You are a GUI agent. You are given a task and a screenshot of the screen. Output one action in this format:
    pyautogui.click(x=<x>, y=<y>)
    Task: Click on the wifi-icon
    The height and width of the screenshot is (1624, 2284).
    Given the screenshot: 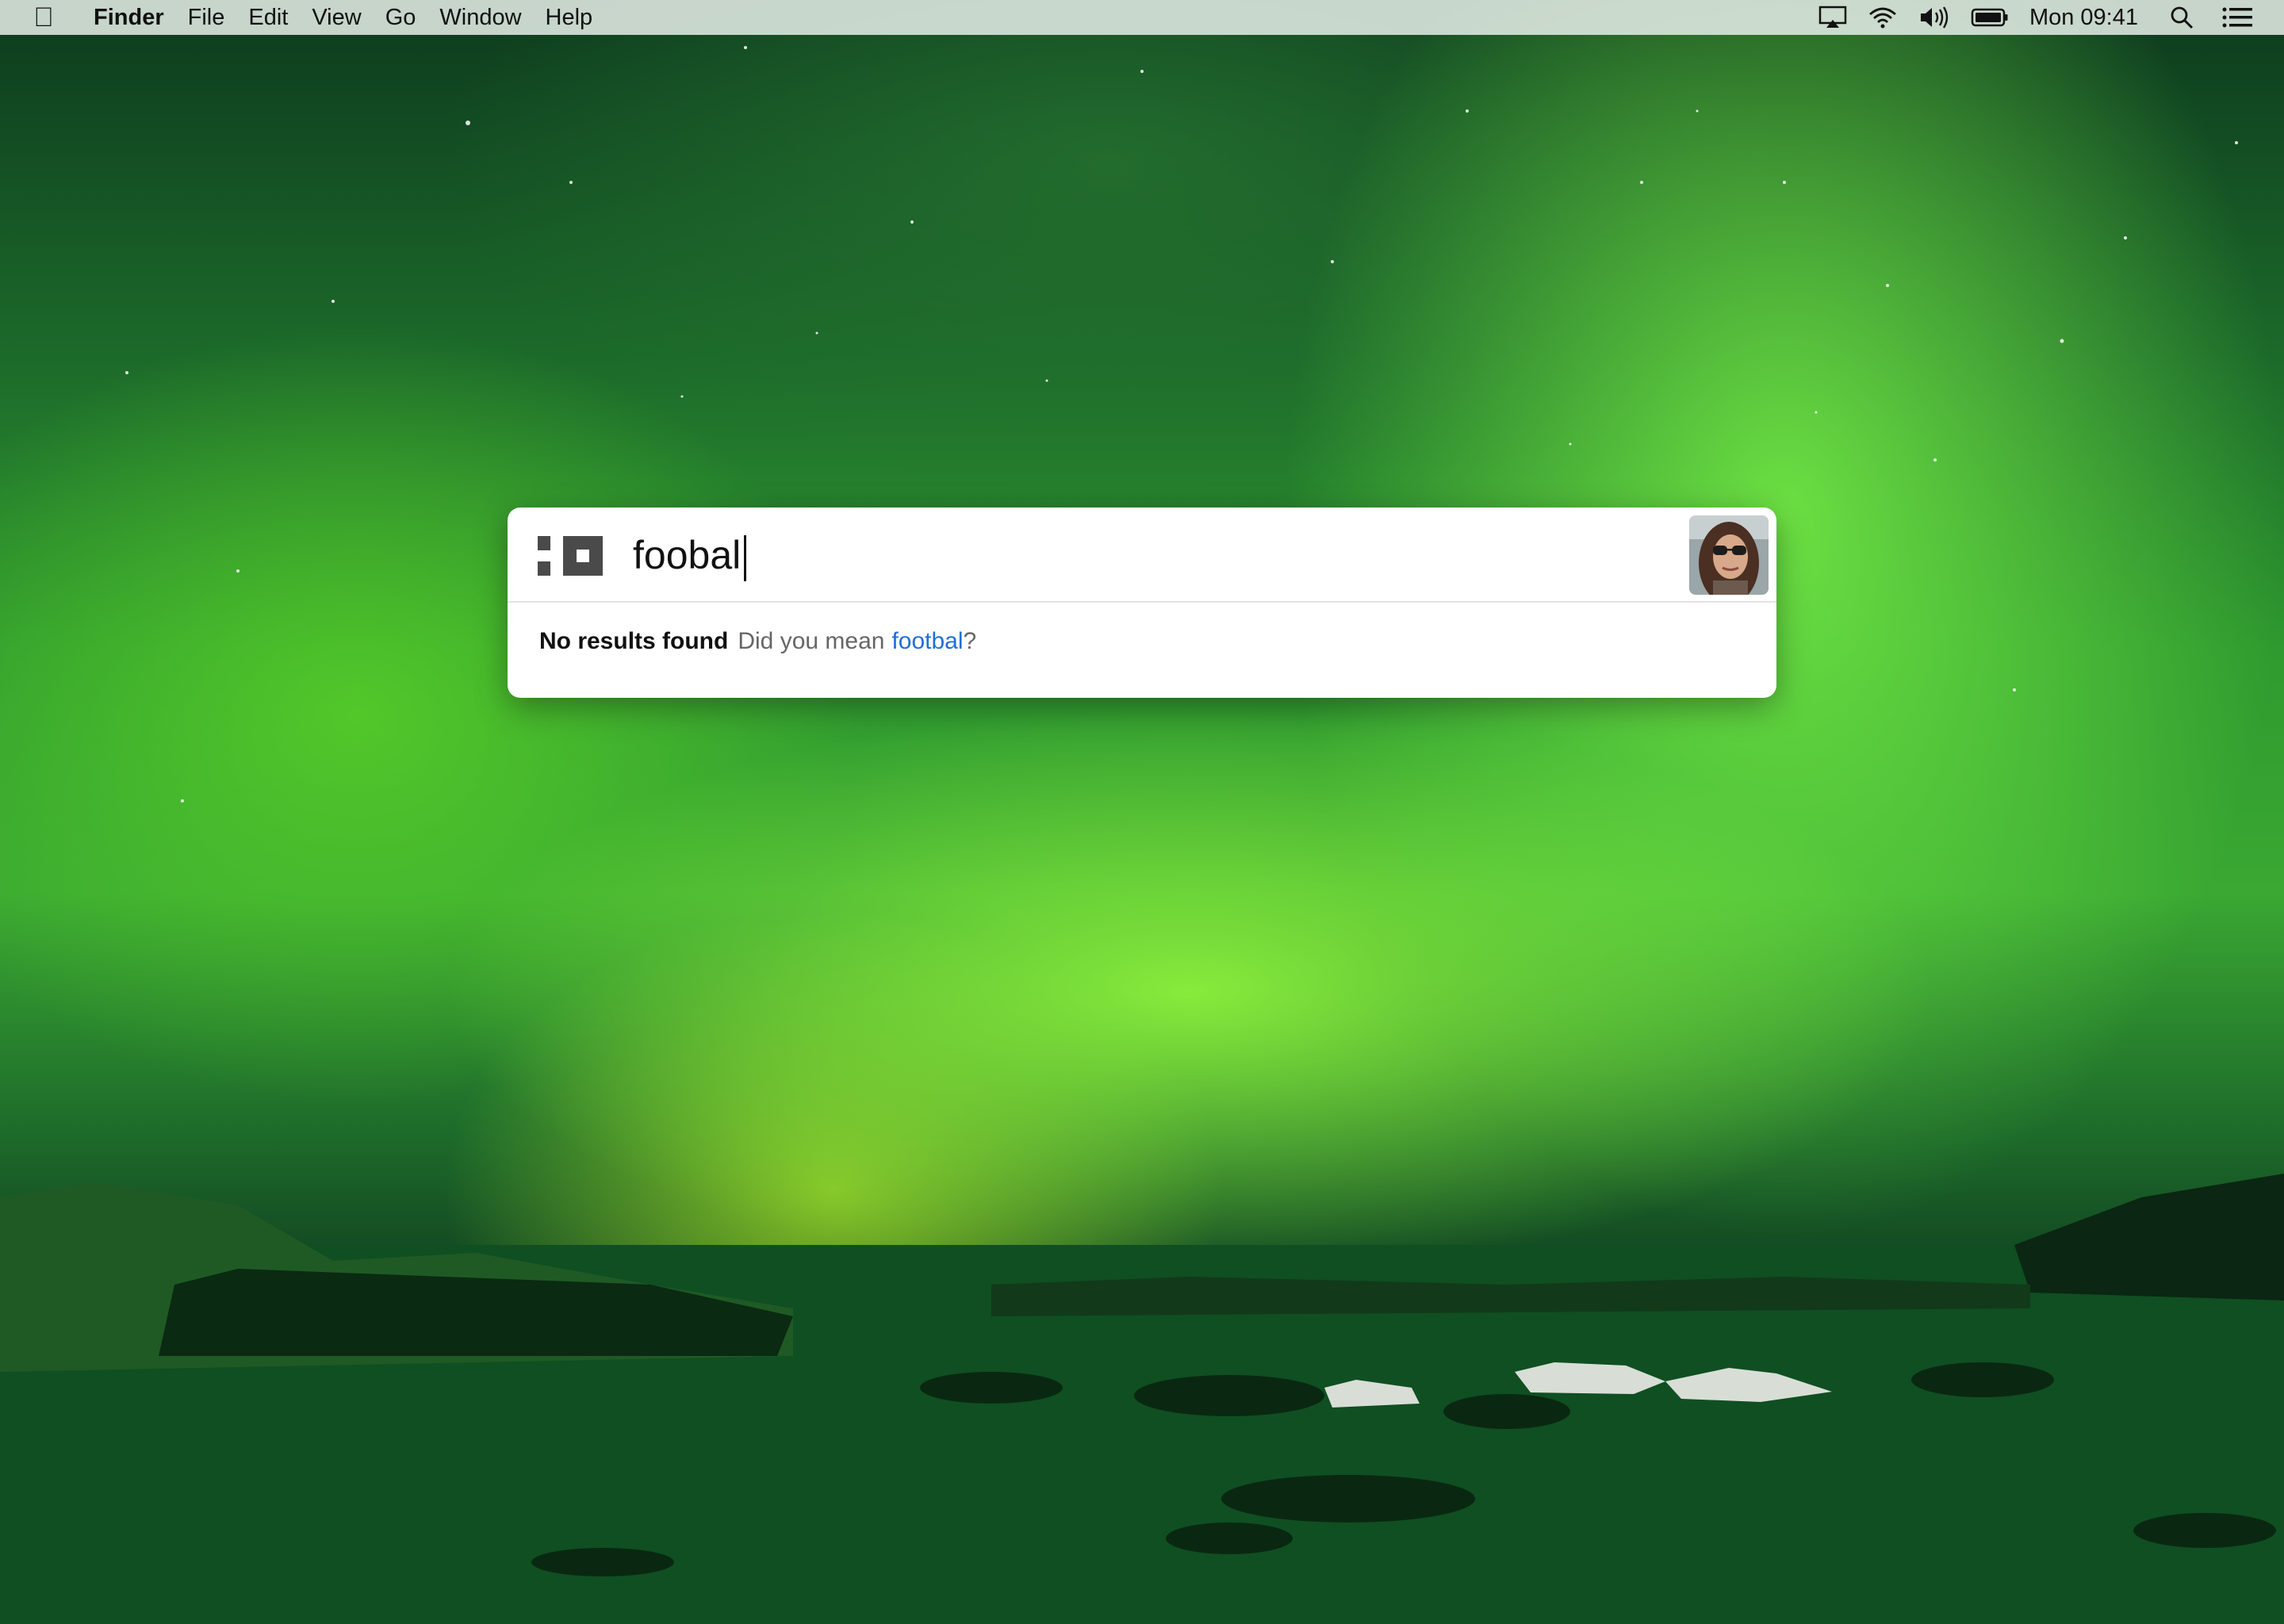 What is the action you would take?
    pyautogui.click(x=1883, y=17)
    